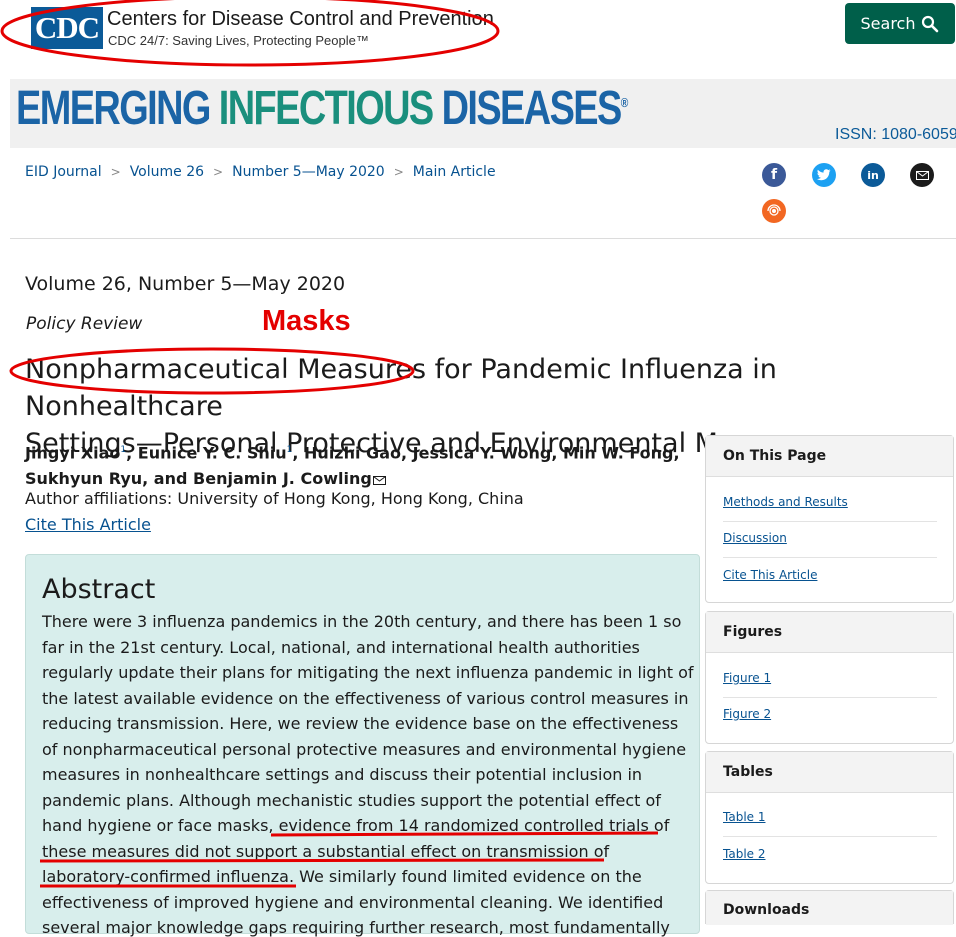 The image size is (956, 937). I want to click on author: Jingyi Xiao, so click(72, 452).